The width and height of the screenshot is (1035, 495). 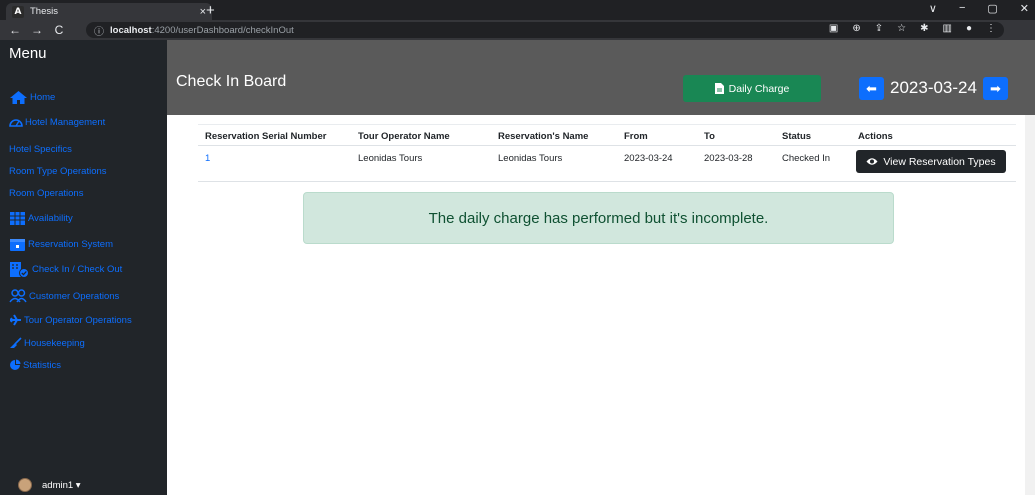 What do you see at coordinates (856, 28) in the screenshot?
I see `zoom-icon: ⊕` at bounding box center [856, 28].